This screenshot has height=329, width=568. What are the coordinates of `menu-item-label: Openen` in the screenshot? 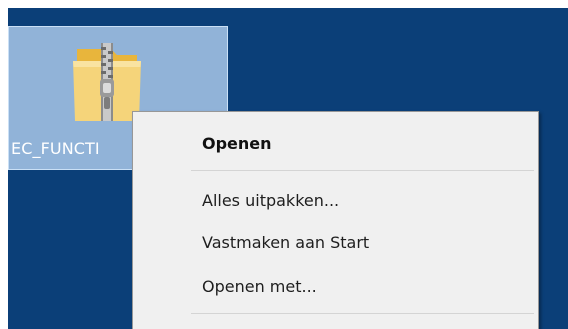 It's located at (237, 143).